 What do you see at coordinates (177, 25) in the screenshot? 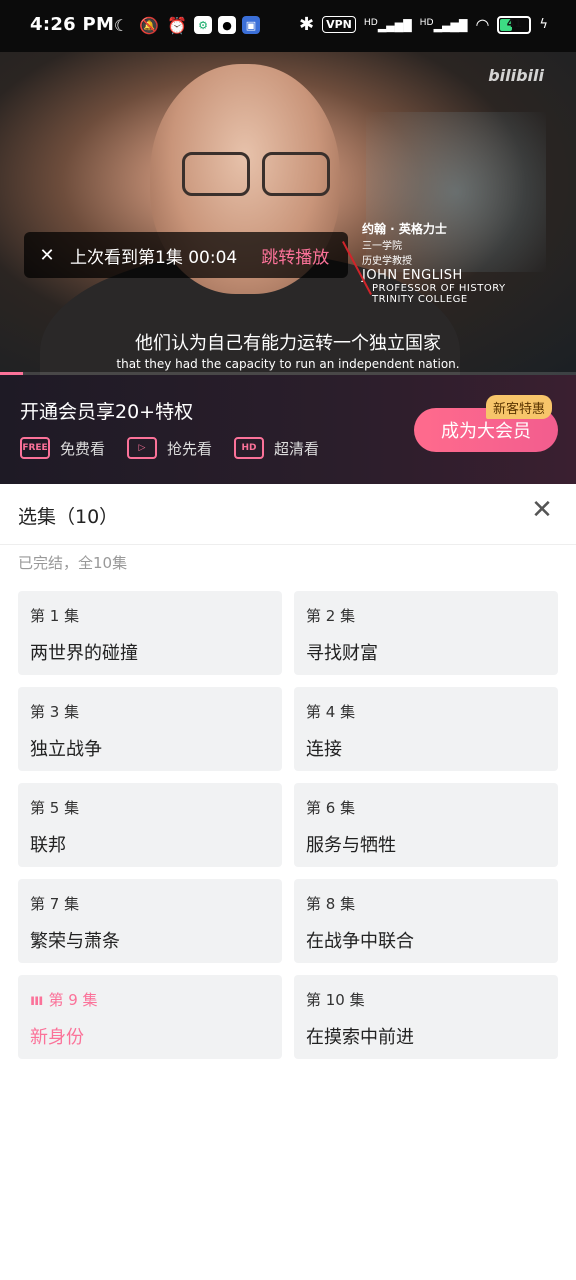
I see `alarm-icon: ⏰` at bounding box center [177, 25].